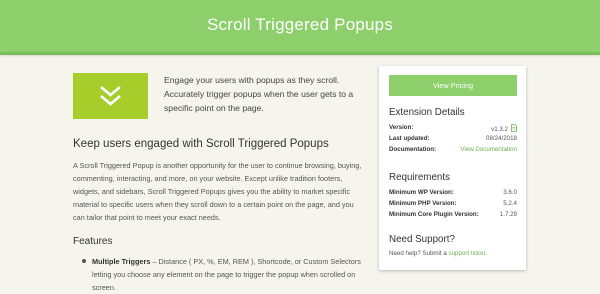  Describe the element at coordinates (508, 214) in the screenshot. I see `min-core-value: 1.7.29` at that location.